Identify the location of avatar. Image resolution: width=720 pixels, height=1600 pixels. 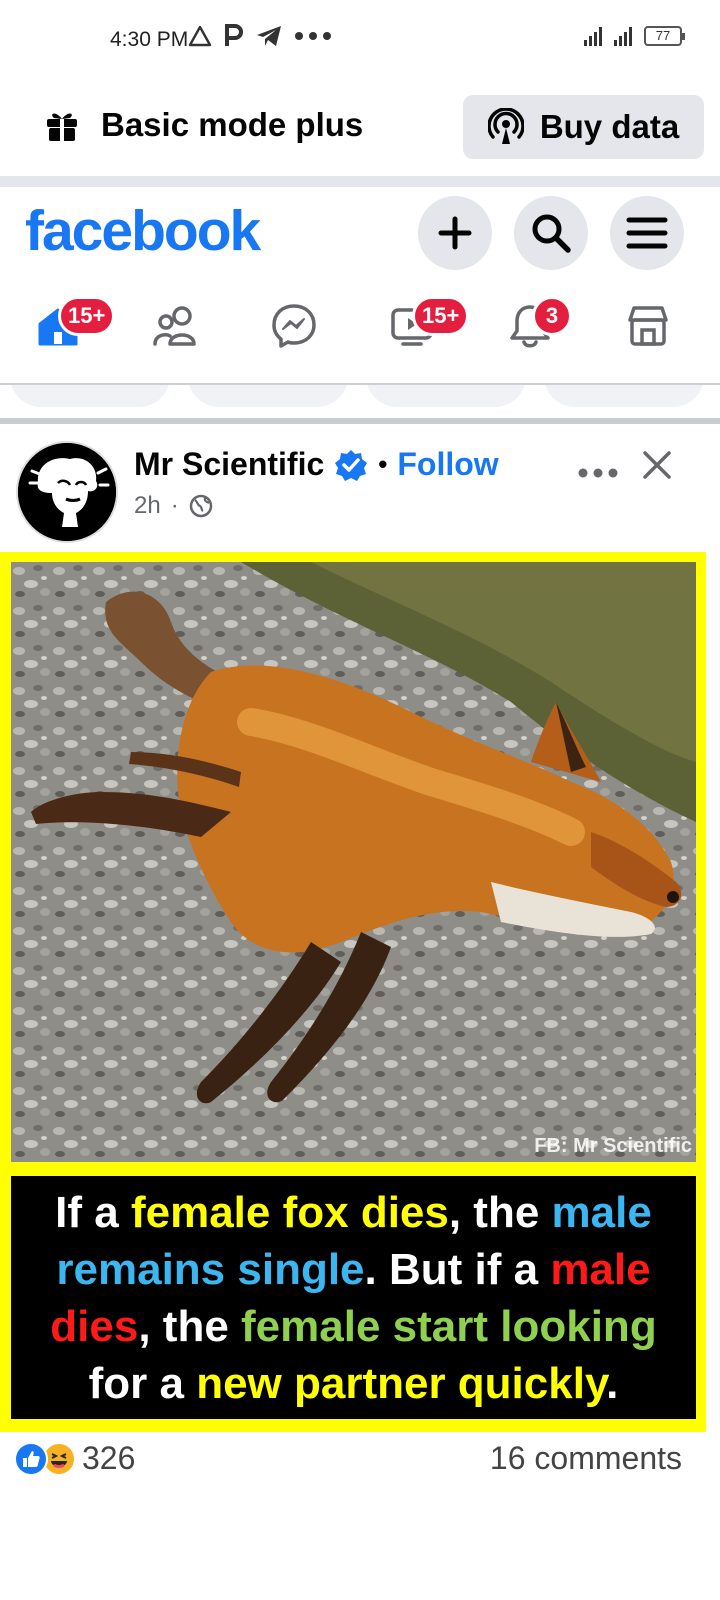
(67, 492).